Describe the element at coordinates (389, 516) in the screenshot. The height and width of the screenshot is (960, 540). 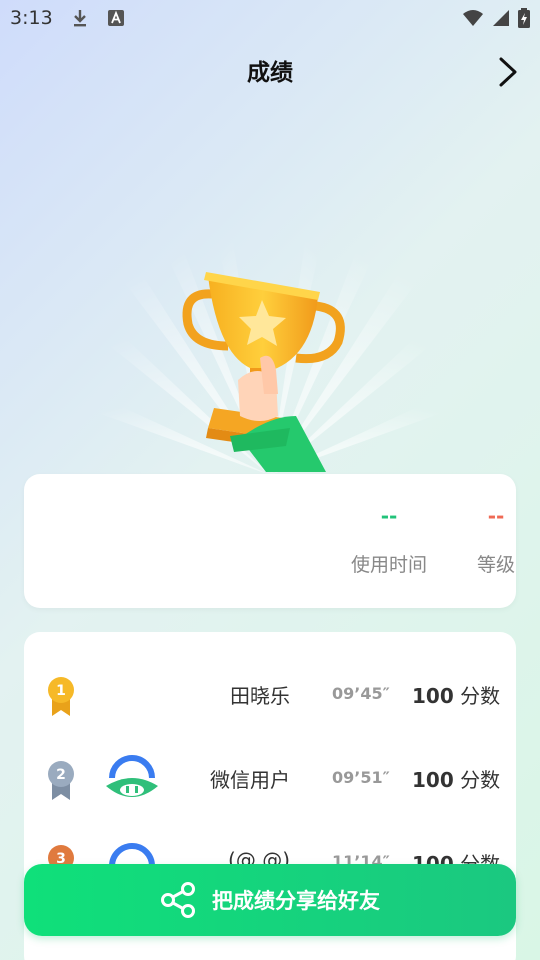
I see `usage-time-value: --` at that location.